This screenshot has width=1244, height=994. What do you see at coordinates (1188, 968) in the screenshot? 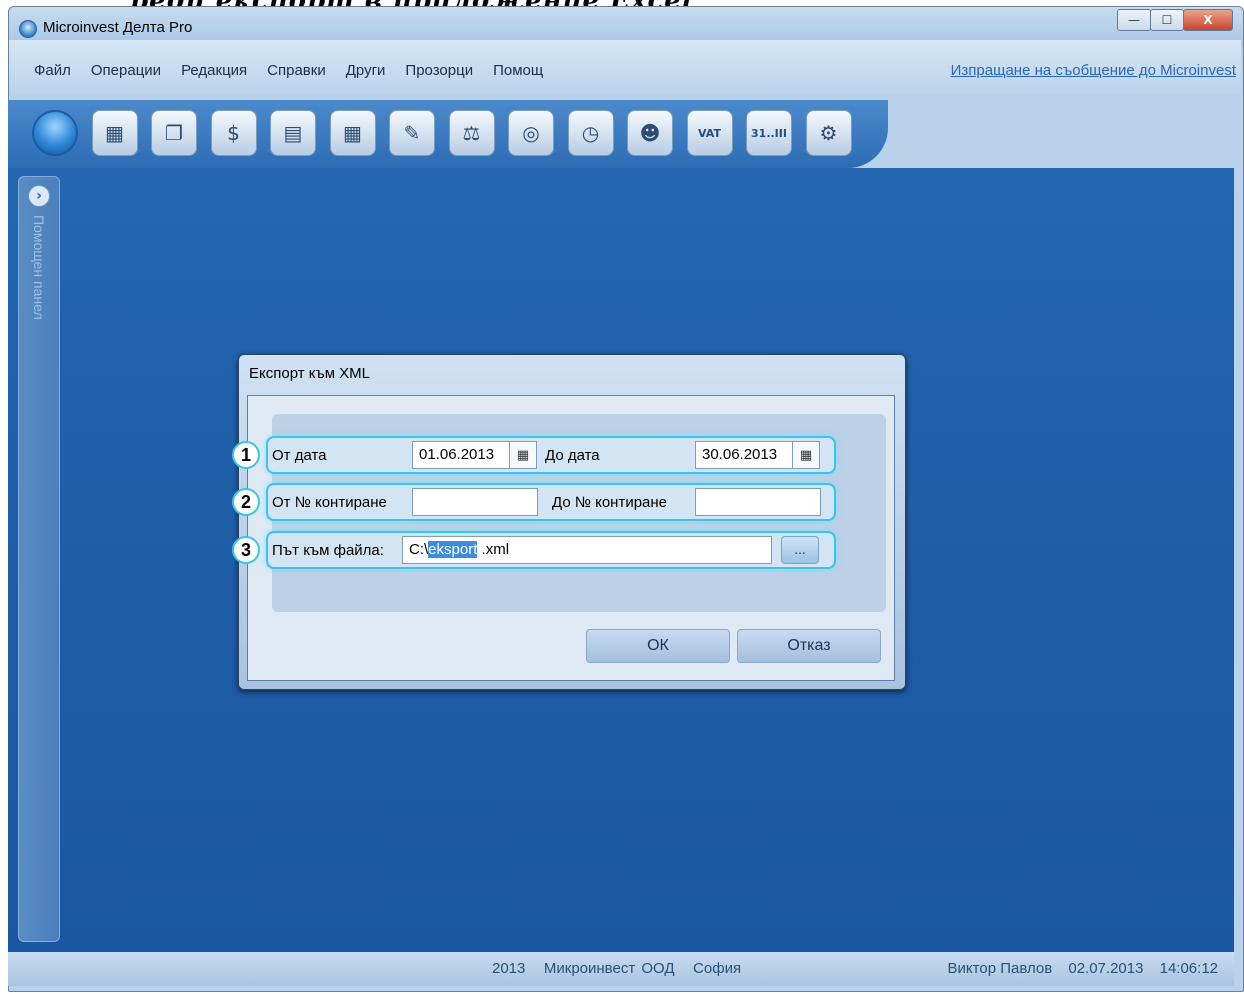
I see `status-time: 14:06:12` at bounding box center [1188, 968].